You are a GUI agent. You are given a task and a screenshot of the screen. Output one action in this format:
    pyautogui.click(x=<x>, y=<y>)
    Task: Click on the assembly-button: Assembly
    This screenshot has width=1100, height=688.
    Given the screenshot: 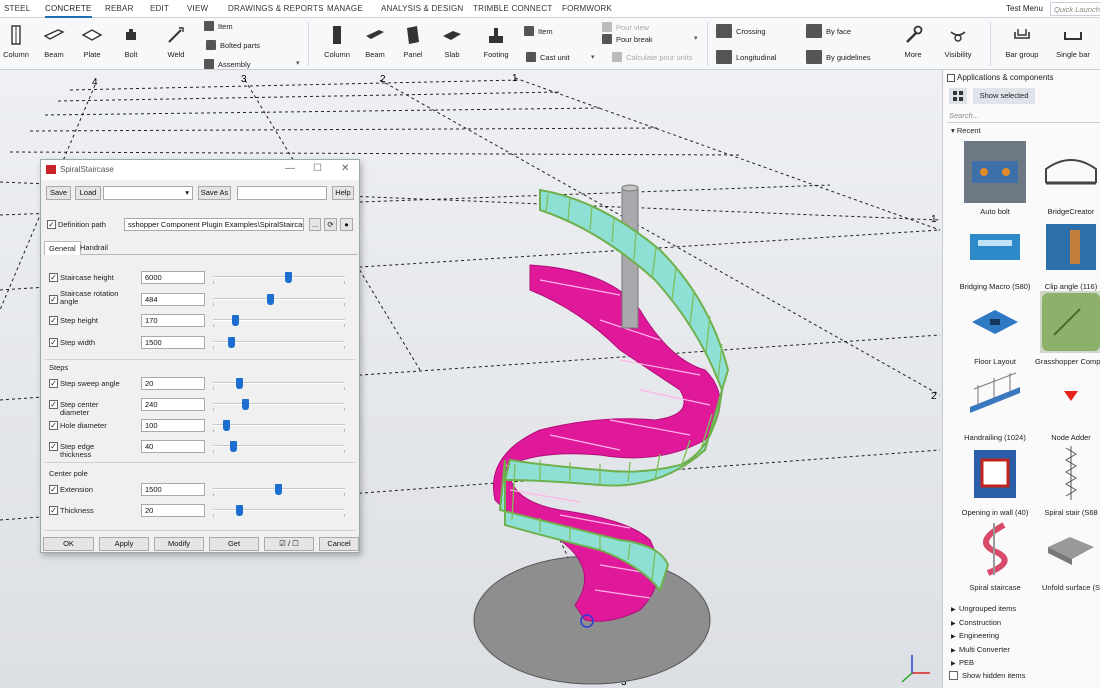 What is the action you would take?
    pyautogui.click(x=227, y=64)
    